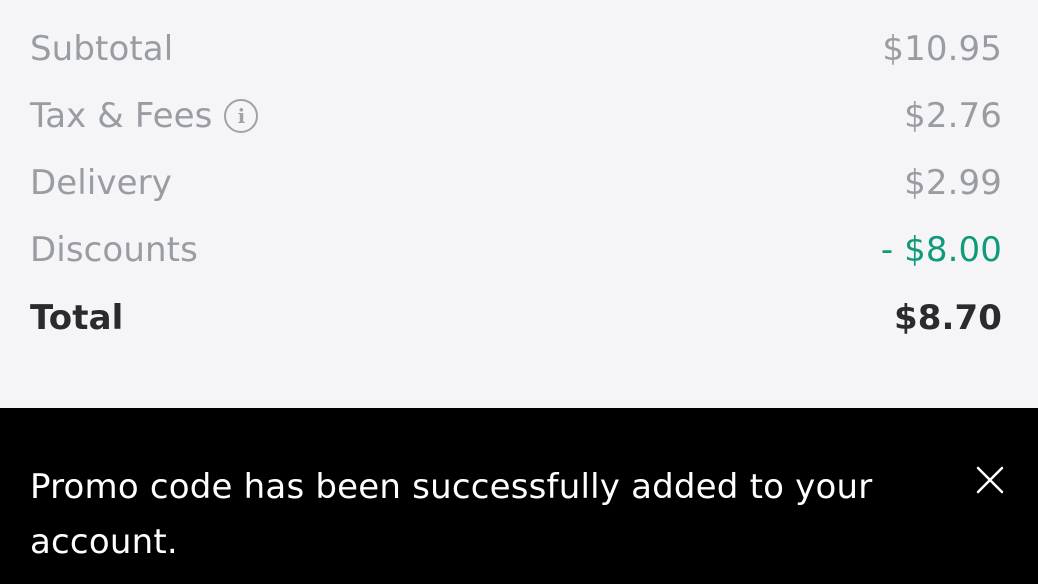  What do you see at coordinates (942, 49) in the screenshot?
I see `subtotal-value: $10.95` at bounding box center [942, 49].